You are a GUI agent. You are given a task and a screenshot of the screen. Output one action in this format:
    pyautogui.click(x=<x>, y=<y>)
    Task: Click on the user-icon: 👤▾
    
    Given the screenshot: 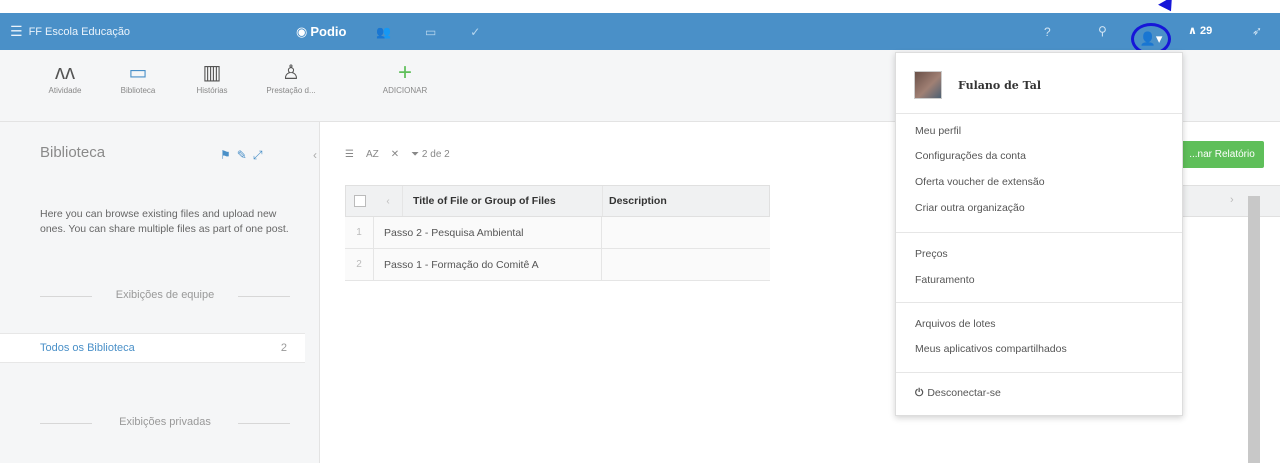 What is the action you would take?
    pyautogui.click(x=1151, y=38)
    